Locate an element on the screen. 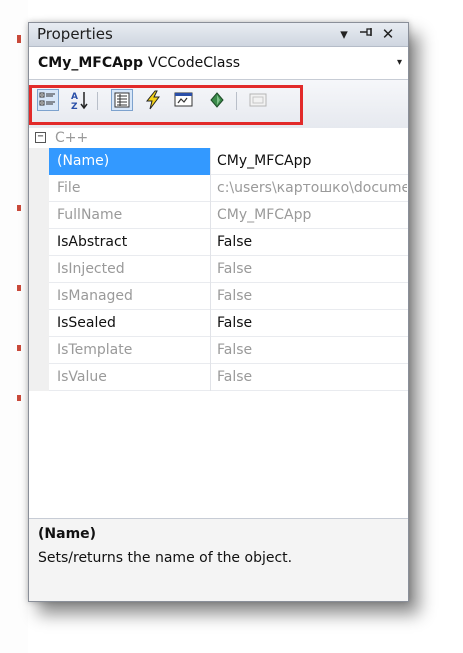 This screenshot has height=653, width=463. property-row: IsValue False is located at coordinates (218, 377).